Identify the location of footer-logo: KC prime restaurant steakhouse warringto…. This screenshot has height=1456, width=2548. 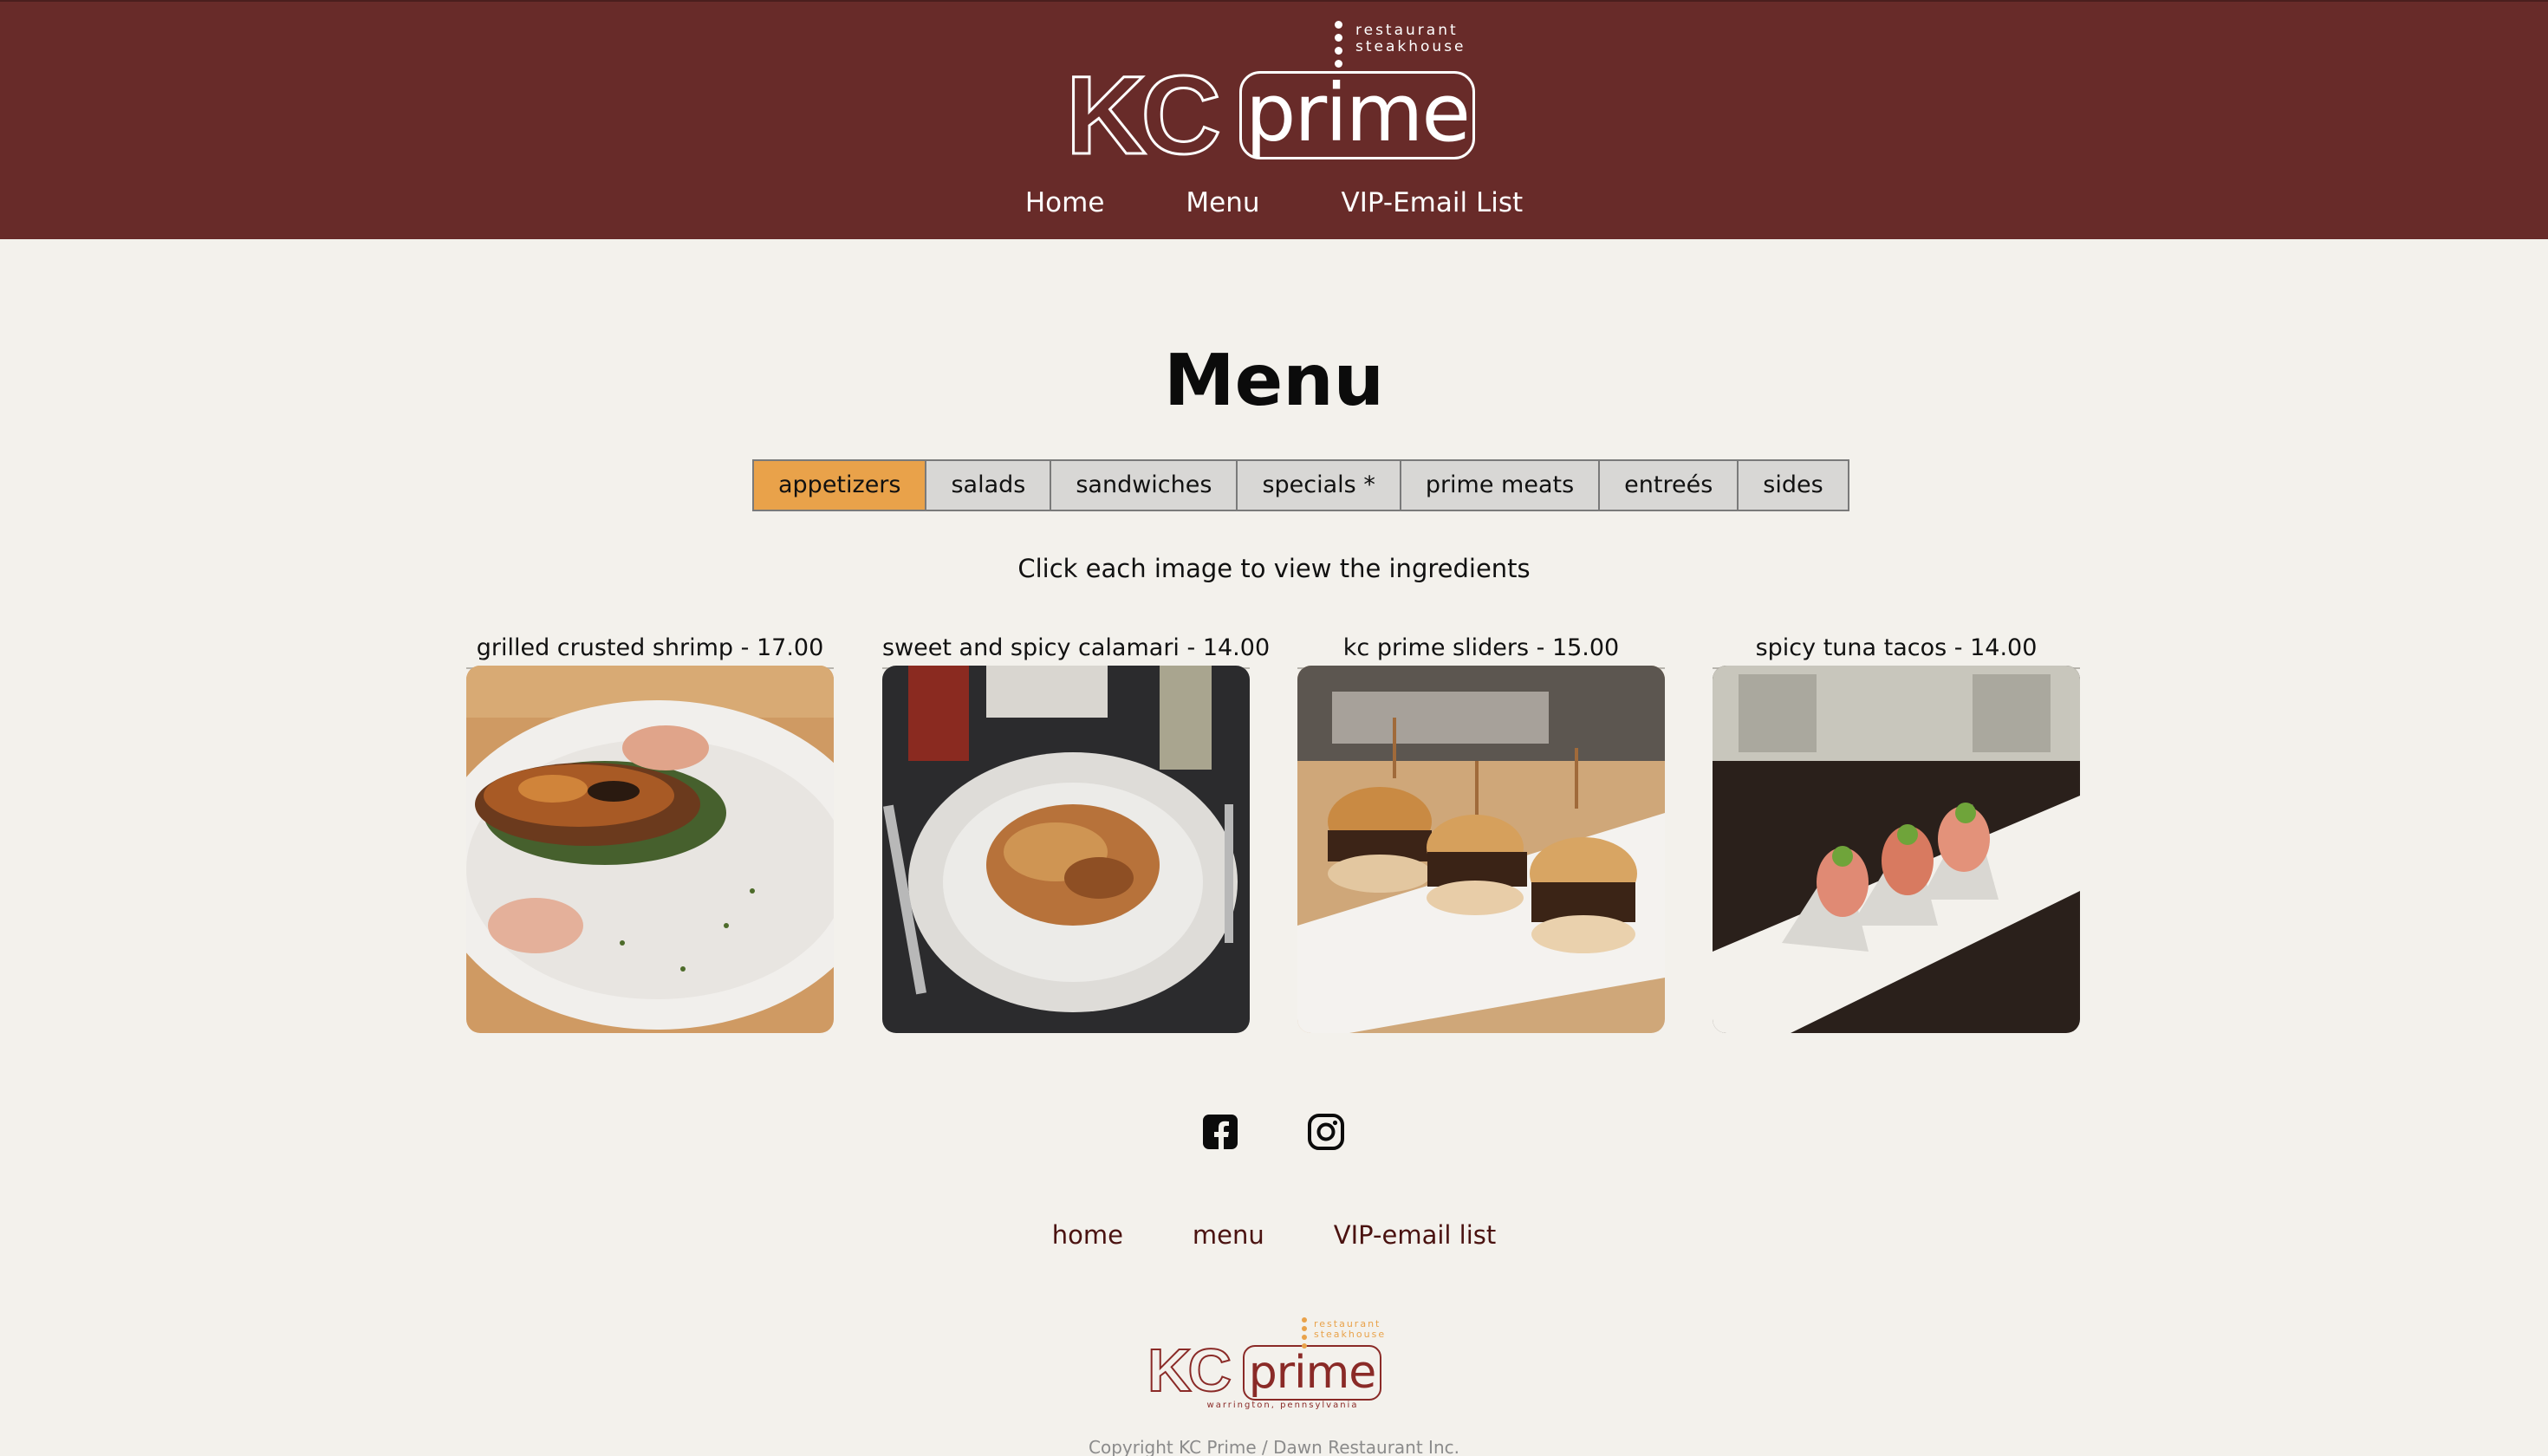
(1274, 1362).